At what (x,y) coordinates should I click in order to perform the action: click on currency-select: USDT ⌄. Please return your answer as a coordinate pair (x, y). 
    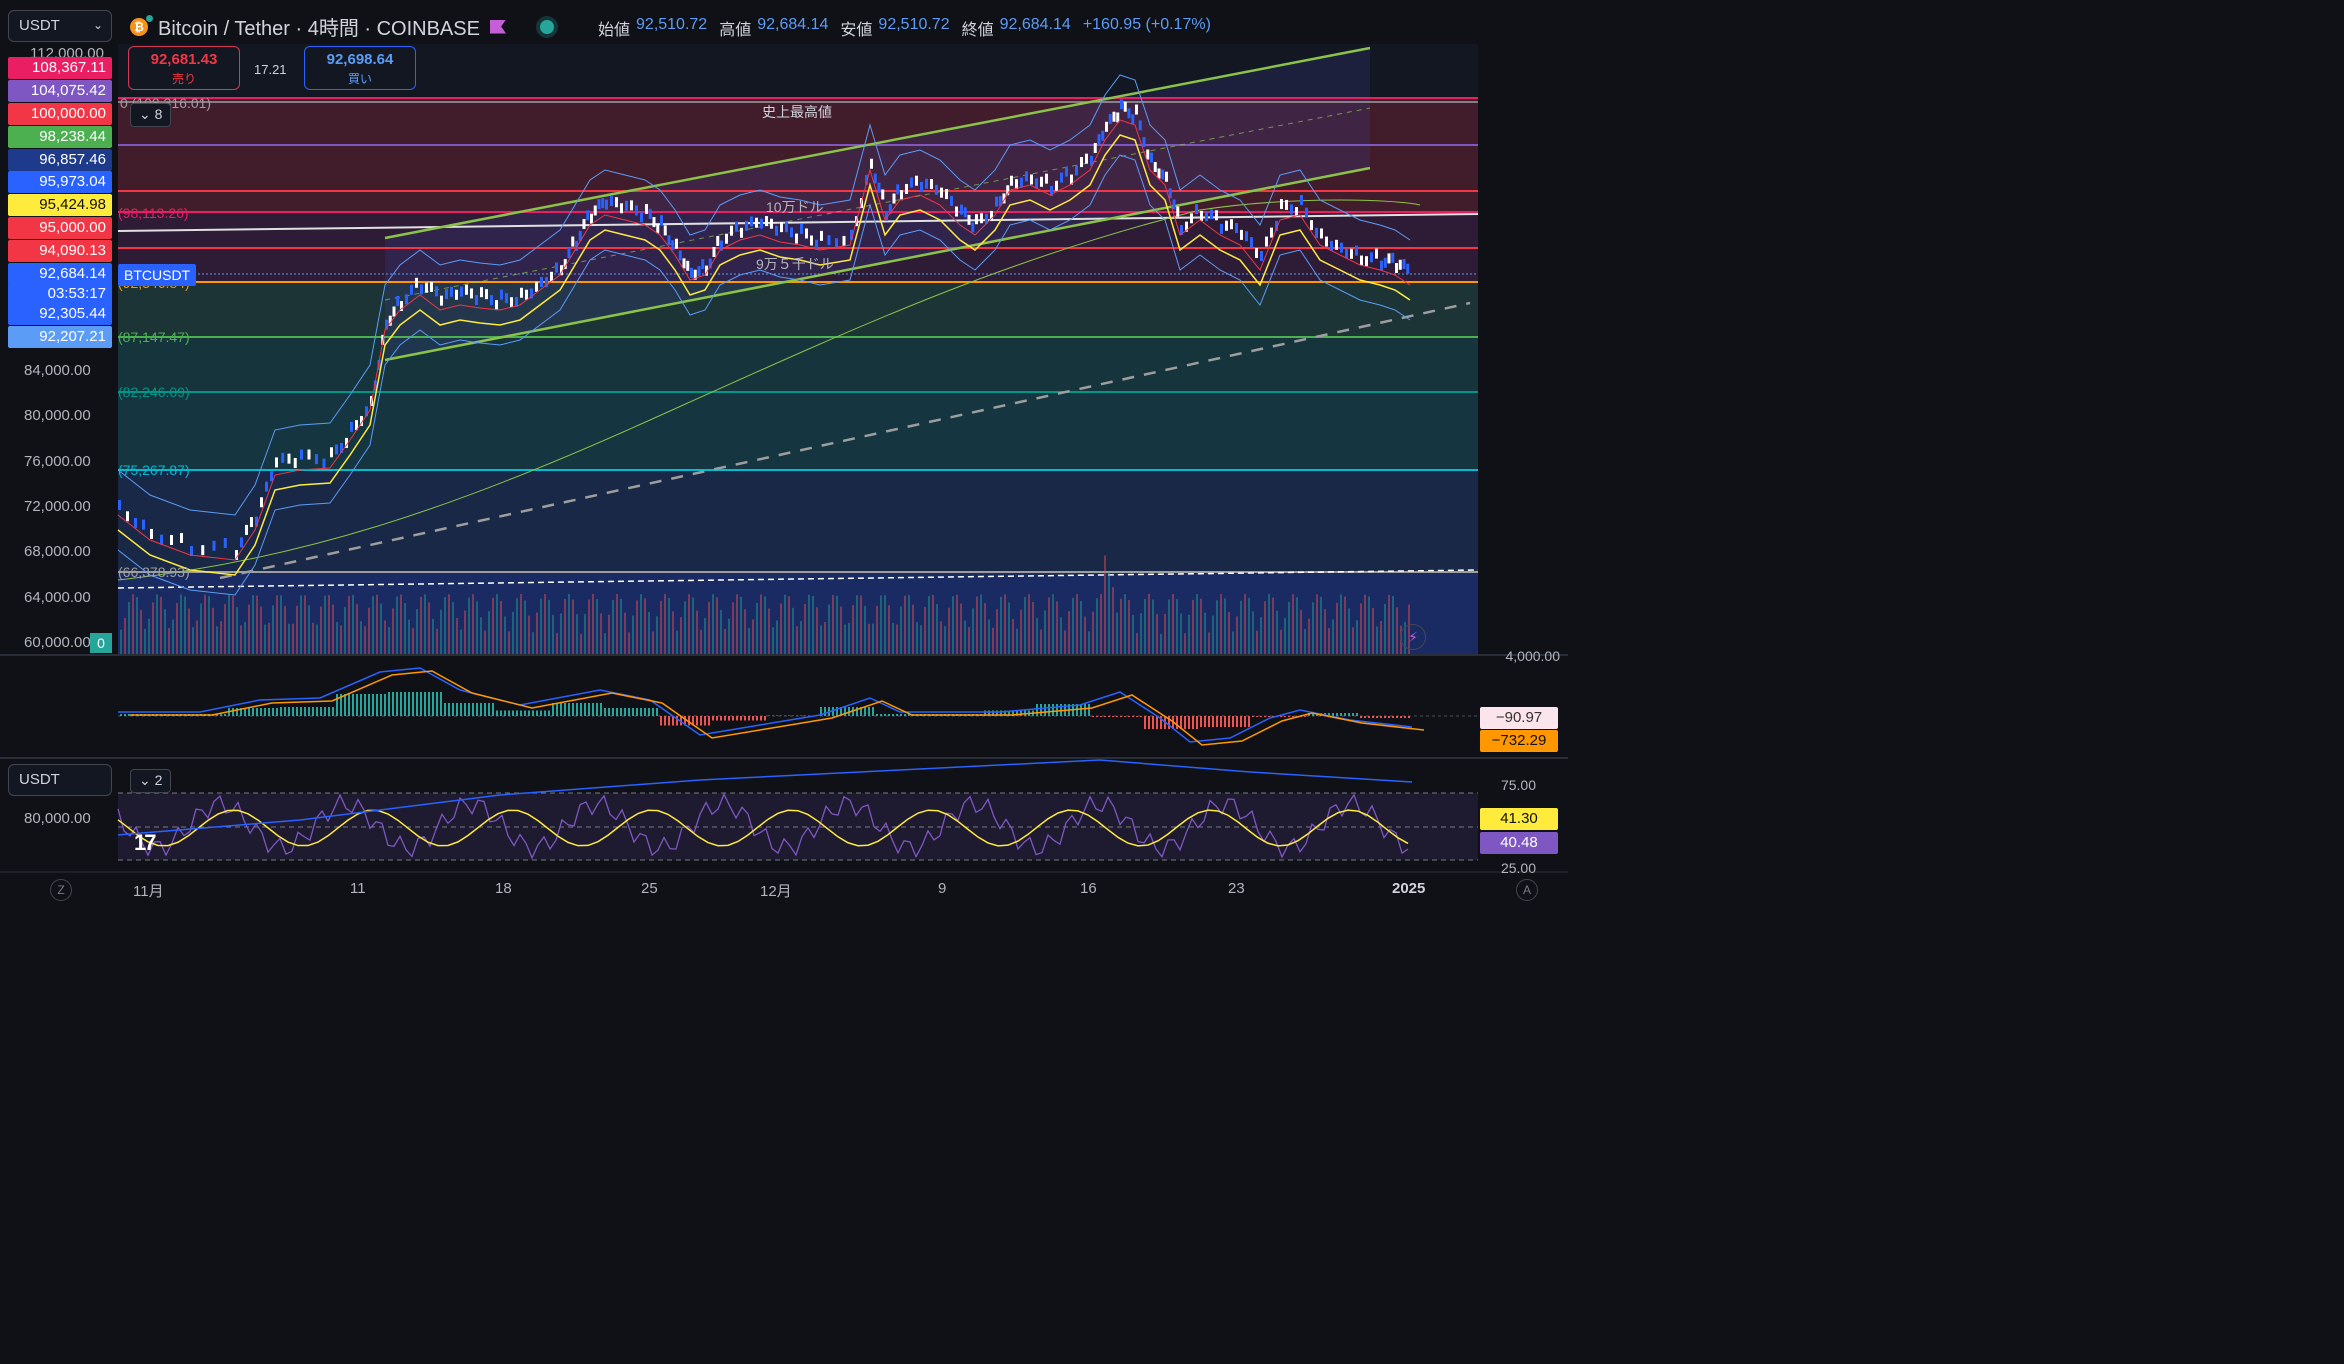
    Looking at the image, I should click on (60, 26).